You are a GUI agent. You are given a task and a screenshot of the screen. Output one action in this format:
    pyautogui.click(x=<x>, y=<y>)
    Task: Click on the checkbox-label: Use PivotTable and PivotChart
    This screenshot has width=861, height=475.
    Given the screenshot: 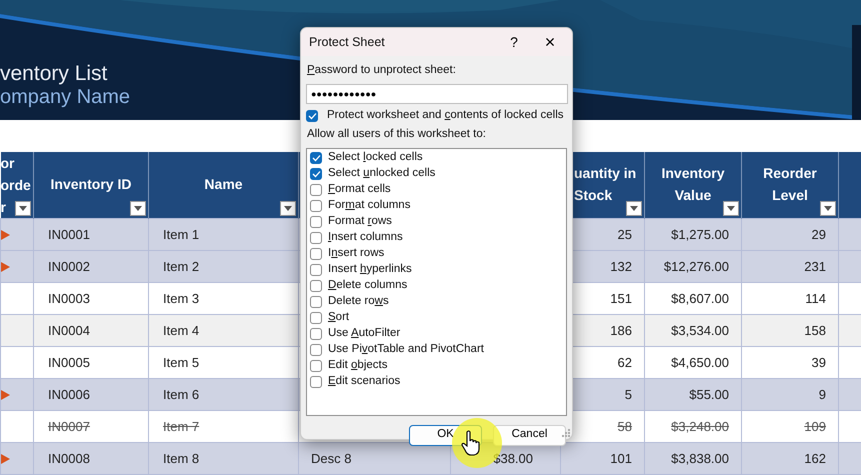 What is the action you would take?
    pyautogui.click(x=406, y=349)
    